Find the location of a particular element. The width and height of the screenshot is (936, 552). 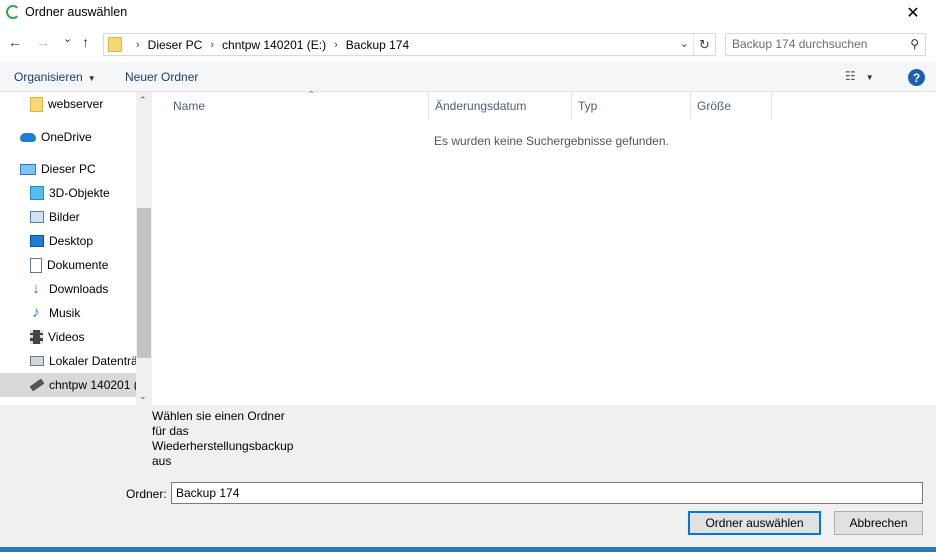

sidebar-item-videos: Videos is located at coordinates (68, 337).